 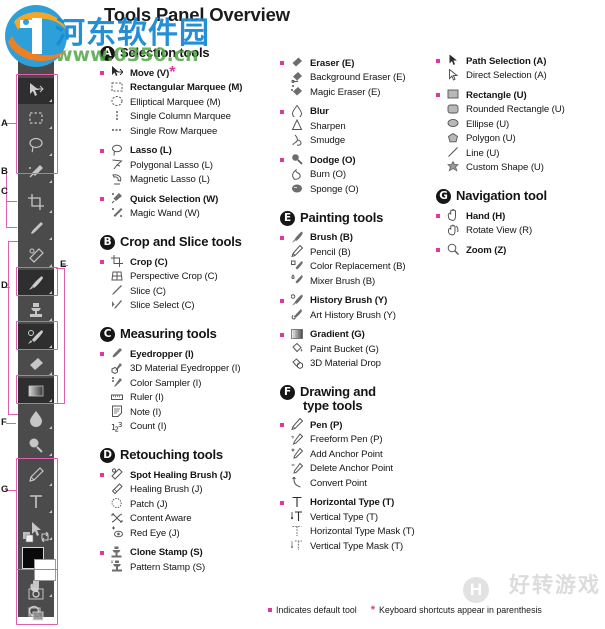 I want to click on tool-label: Slice Select (C), so click(x=162, y=306).